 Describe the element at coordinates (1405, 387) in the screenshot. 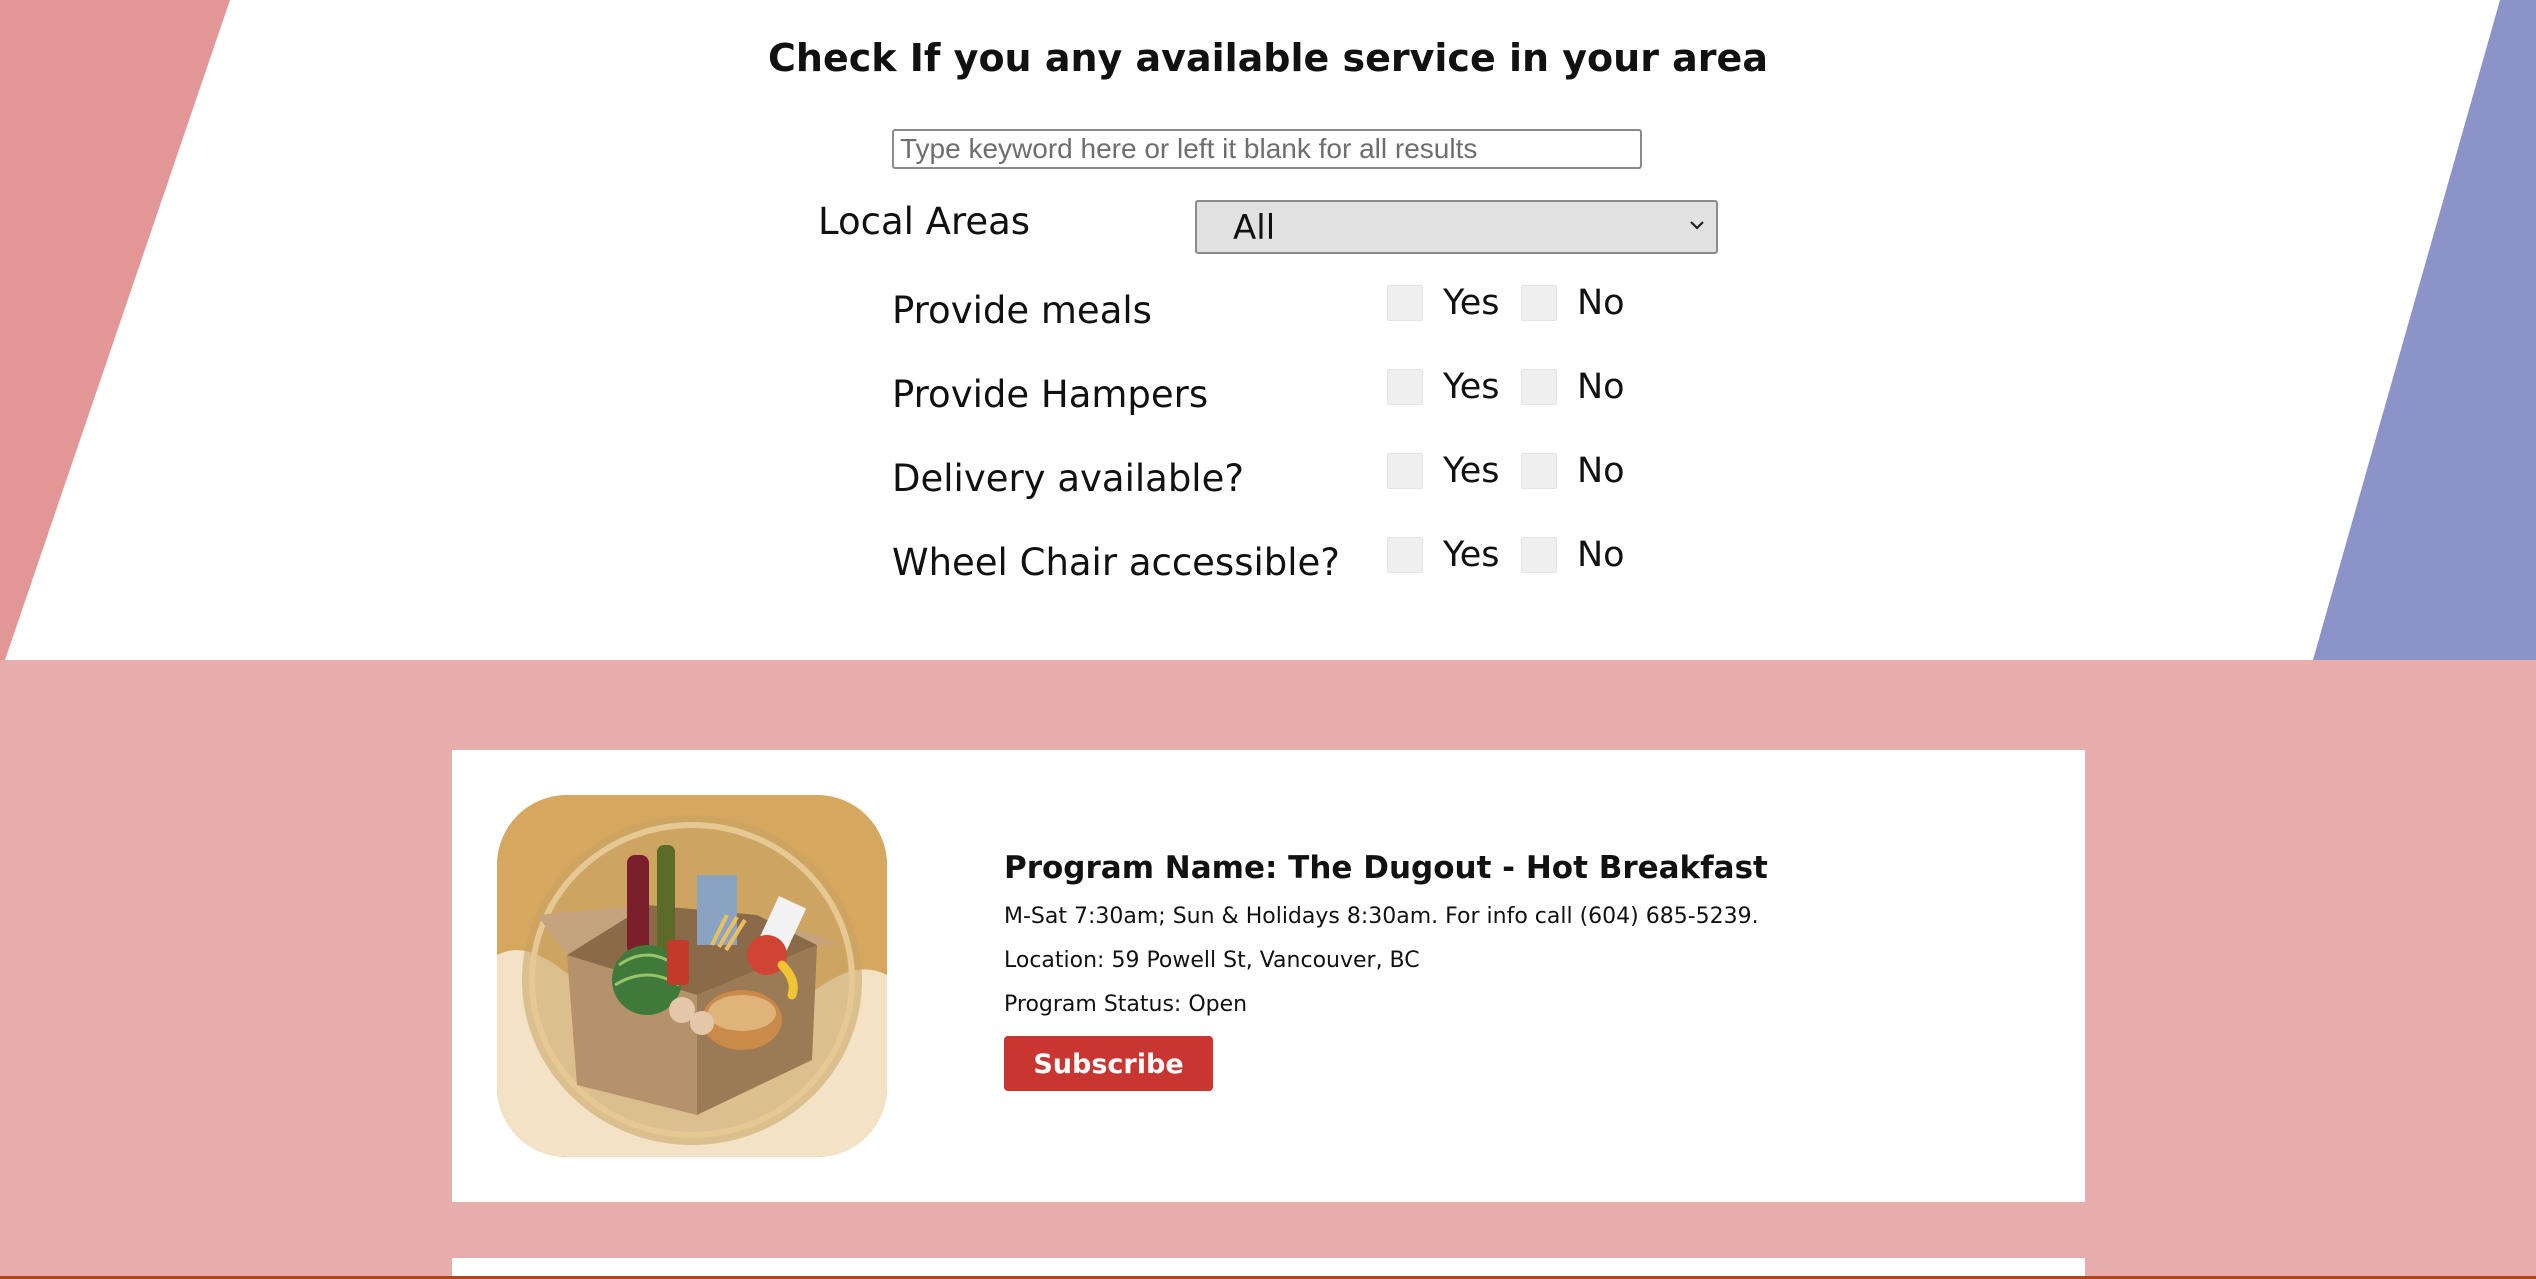

I see `hampers-yes-checkbox` at that location.